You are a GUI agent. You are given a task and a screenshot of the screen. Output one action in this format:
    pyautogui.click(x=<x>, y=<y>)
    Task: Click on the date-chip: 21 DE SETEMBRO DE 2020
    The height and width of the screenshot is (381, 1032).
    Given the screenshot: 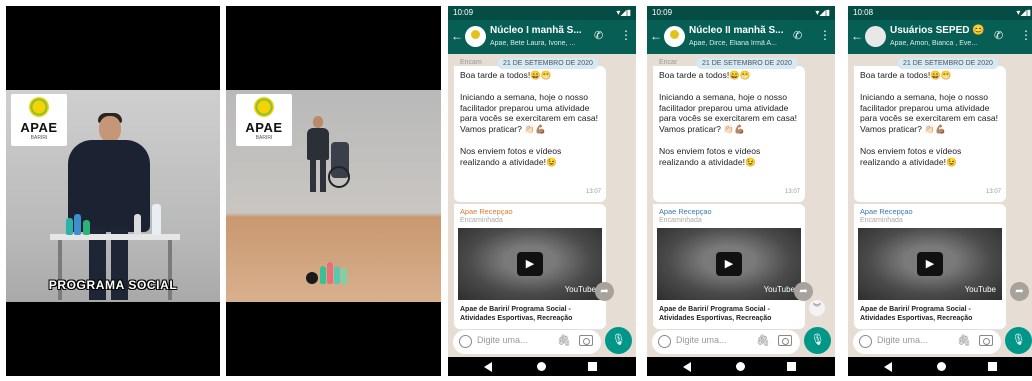 What is the action you would take?
    pyautogui.click(x=747, y=63)
    